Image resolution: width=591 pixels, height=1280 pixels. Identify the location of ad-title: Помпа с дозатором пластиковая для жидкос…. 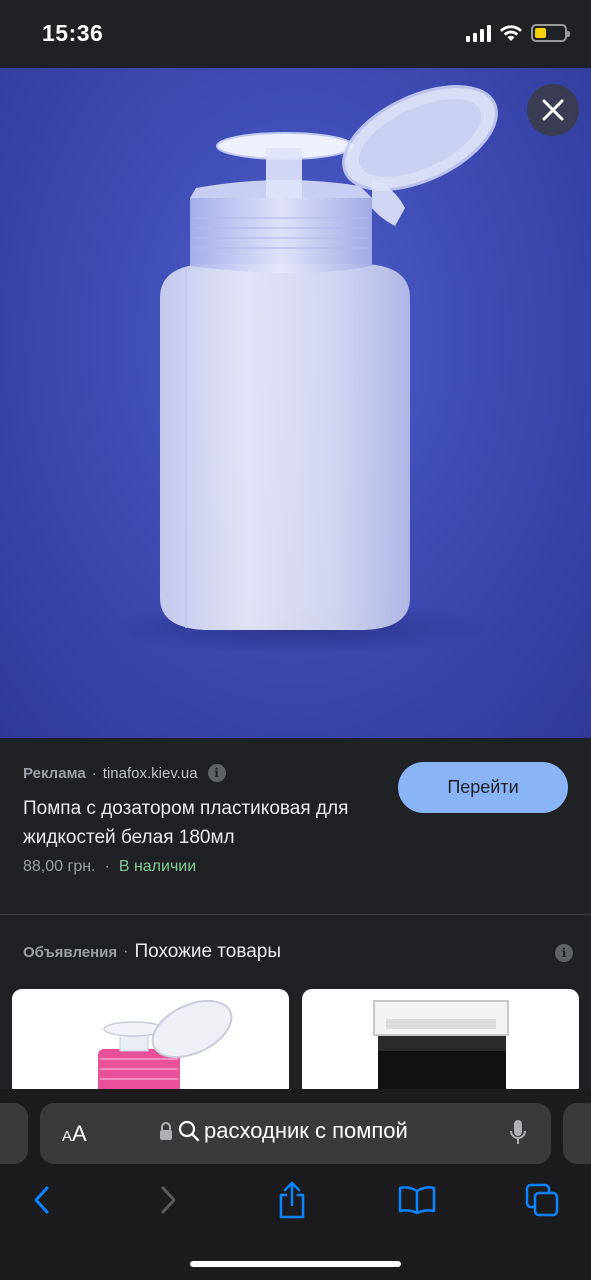
(198, 823).